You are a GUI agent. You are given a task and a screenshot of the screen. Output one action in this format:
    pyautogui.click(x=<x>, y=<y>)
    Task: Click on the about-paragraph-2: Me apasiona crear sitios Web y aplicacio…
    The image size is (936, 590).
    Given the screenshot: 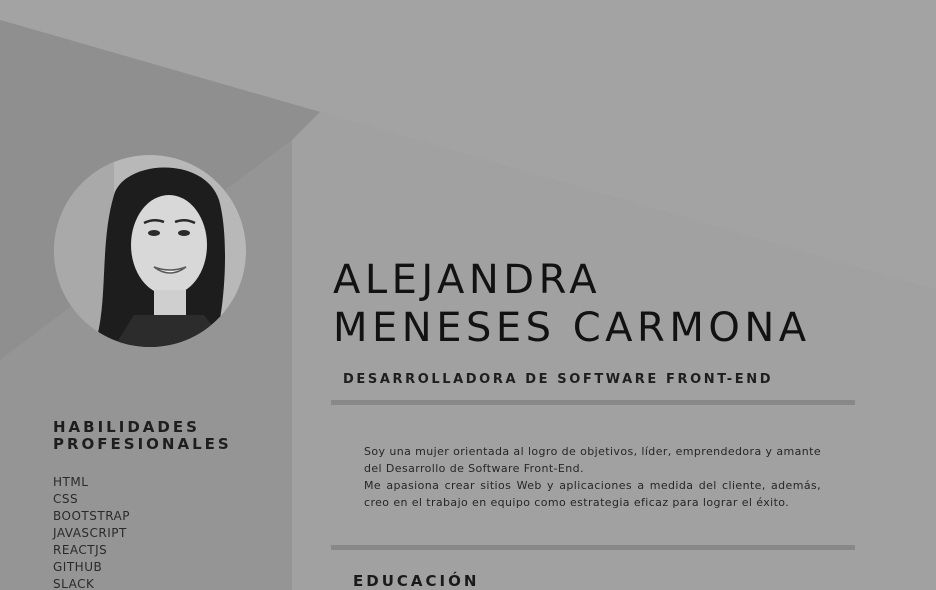 What is the action you would take?
    pyautogui.click(x=592, y=494)
    